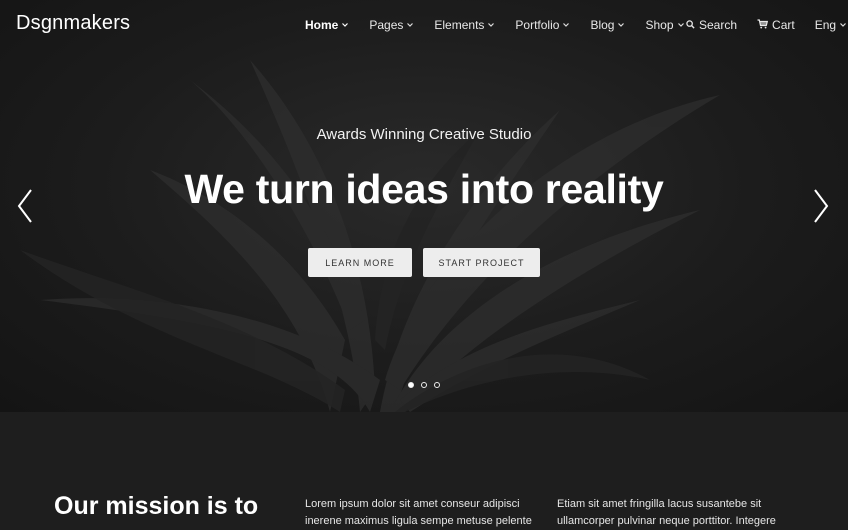  What do you see at coordinates (825, 25) in the screenshot?
I see `language-label: Eng` at bounding box center [825, 25].